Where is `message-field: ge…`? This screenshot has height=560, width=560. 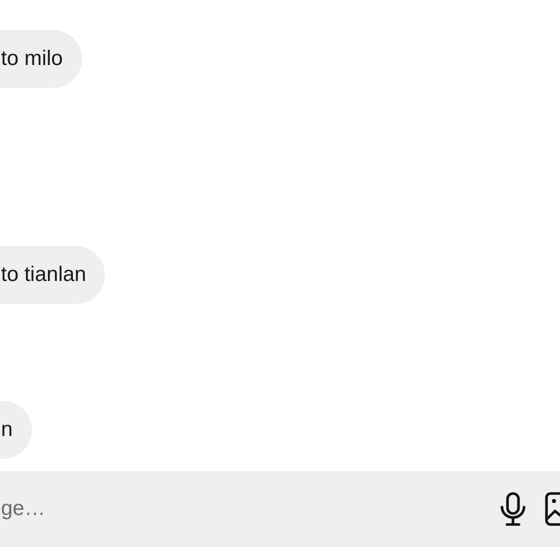
message-field: ge… is located at coordinates (280, 509).